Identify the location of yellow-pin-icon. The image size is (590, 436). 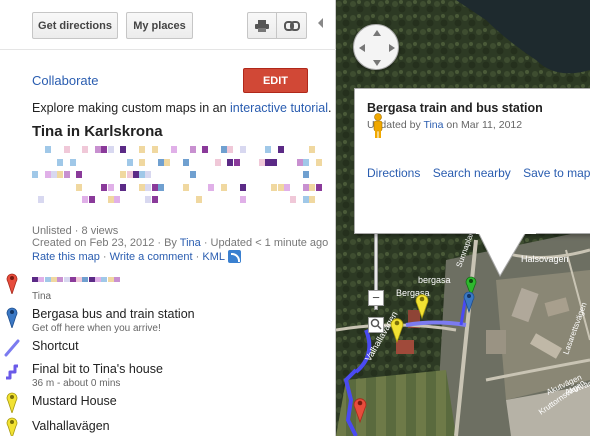
(12, 426).